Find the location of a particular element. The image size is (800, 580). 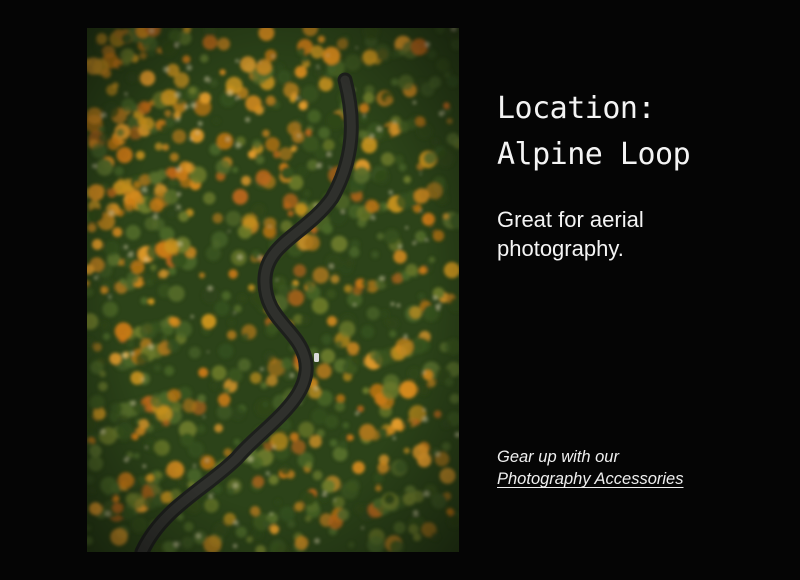

photography-accessories-link: Photography Accessories is located at coordinates (590, 479).